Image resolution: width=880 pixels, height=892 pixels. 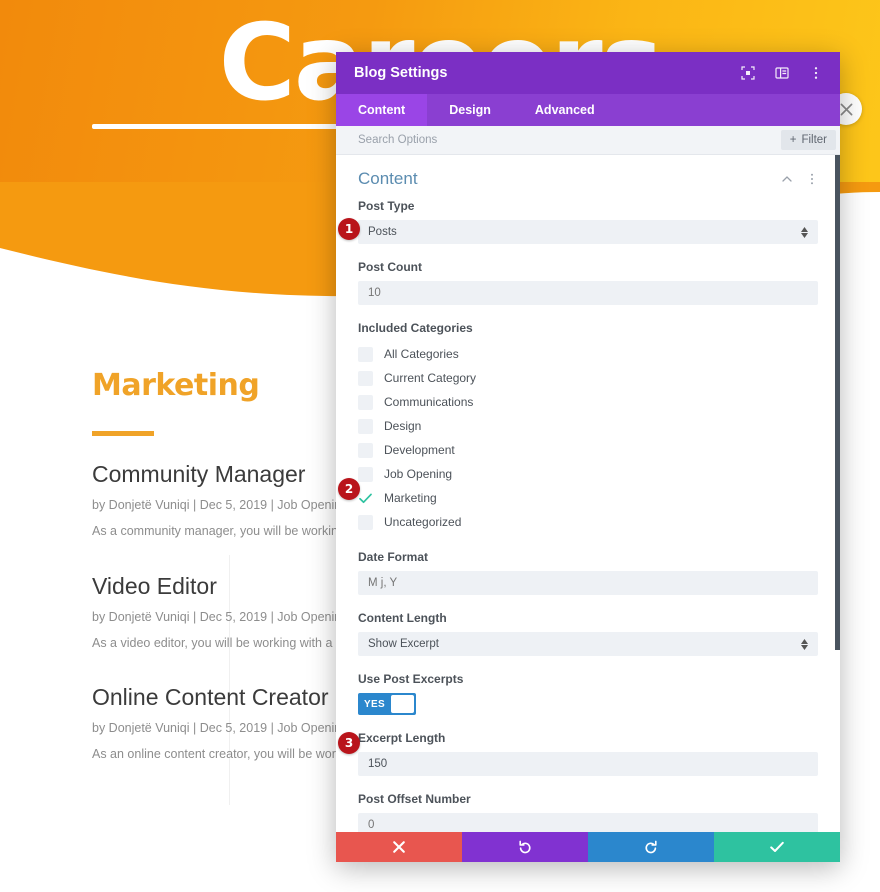 What do you see at coordinates (349, 229) in the screenshot?
I see `callout-badge-1: 1` at bounding box center [349, 229].